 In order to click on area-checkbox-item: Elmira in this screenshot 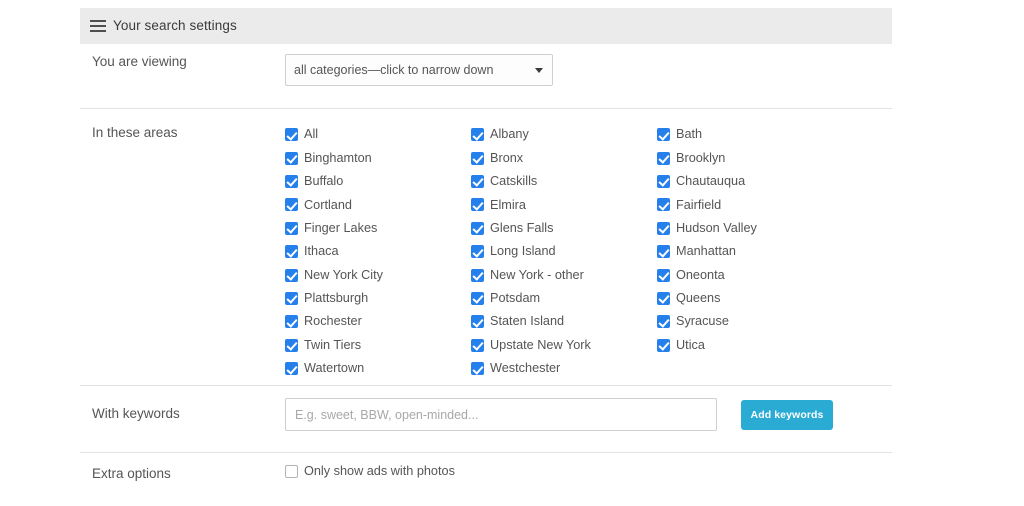, I will do `click(564, 204)`.